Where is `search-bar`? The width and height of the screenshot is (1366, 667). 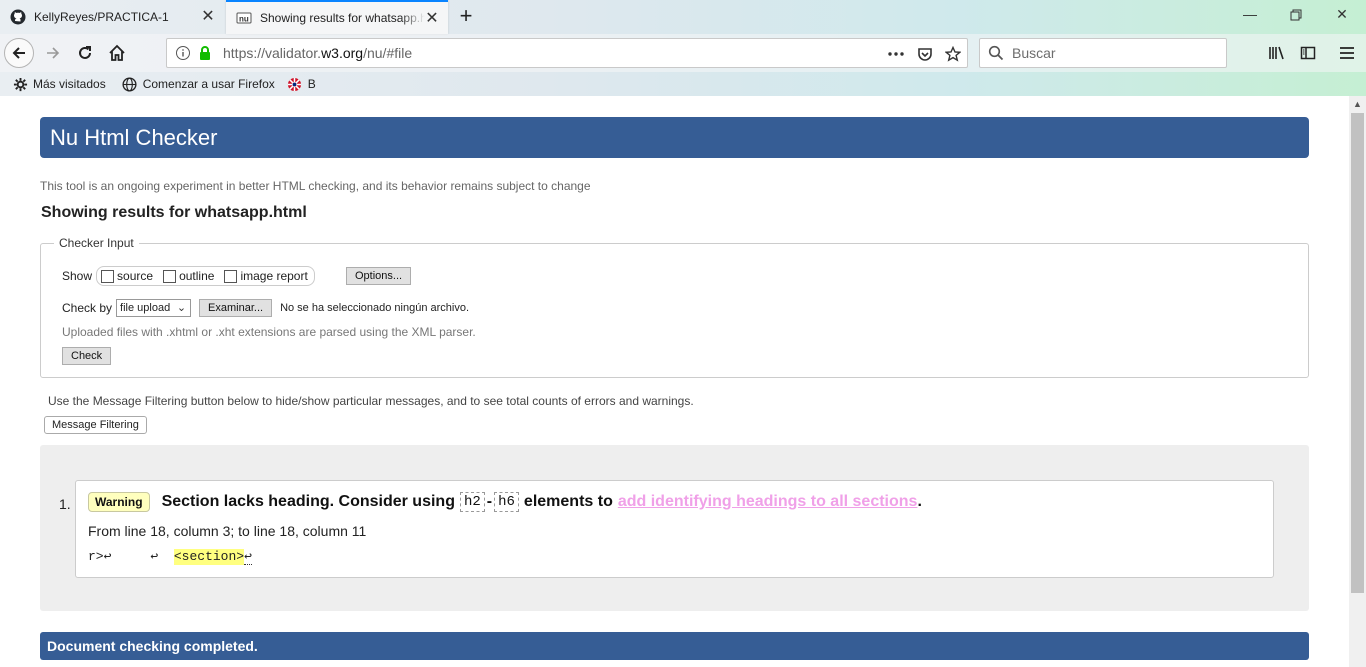 search-bar is located at coordinates (1103, 53).